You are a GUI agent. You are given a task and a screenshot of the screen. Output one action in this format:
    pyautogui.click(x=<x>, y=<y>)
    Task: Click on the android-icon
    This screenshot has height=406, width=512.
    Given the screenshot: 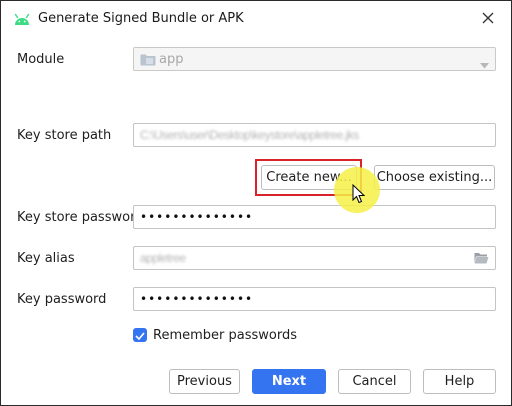 What is the action you would take?
    pyautogui.click(x=22, y=19)
    